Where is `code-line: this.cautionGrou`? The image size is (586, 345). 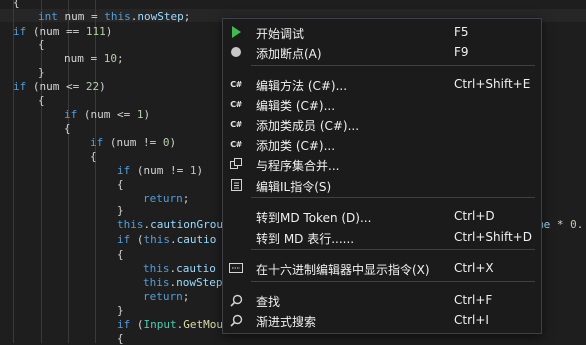 code-line: this.cautionGrou is located at coordinates (170, 224).